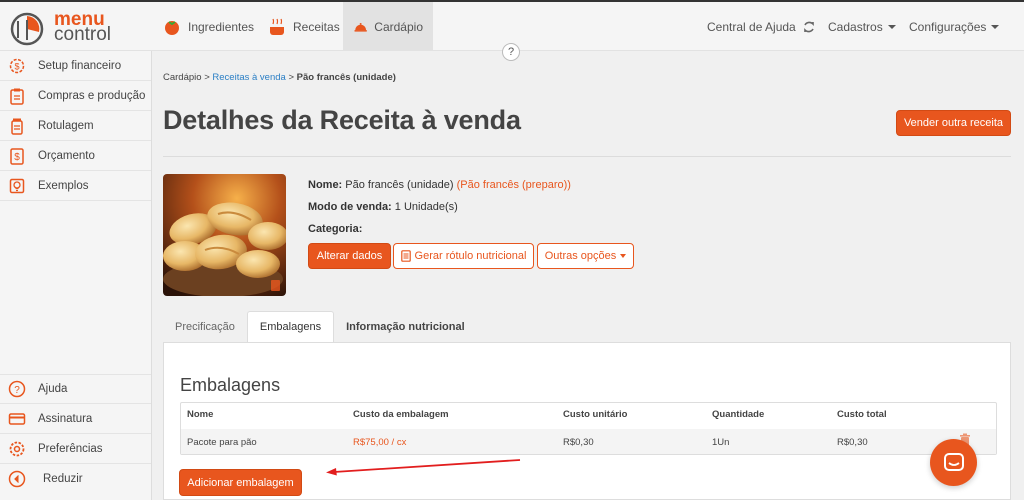  Describe the element at coordinates (360, 27) in the screenshot. I see `cloche-icon` at that location.